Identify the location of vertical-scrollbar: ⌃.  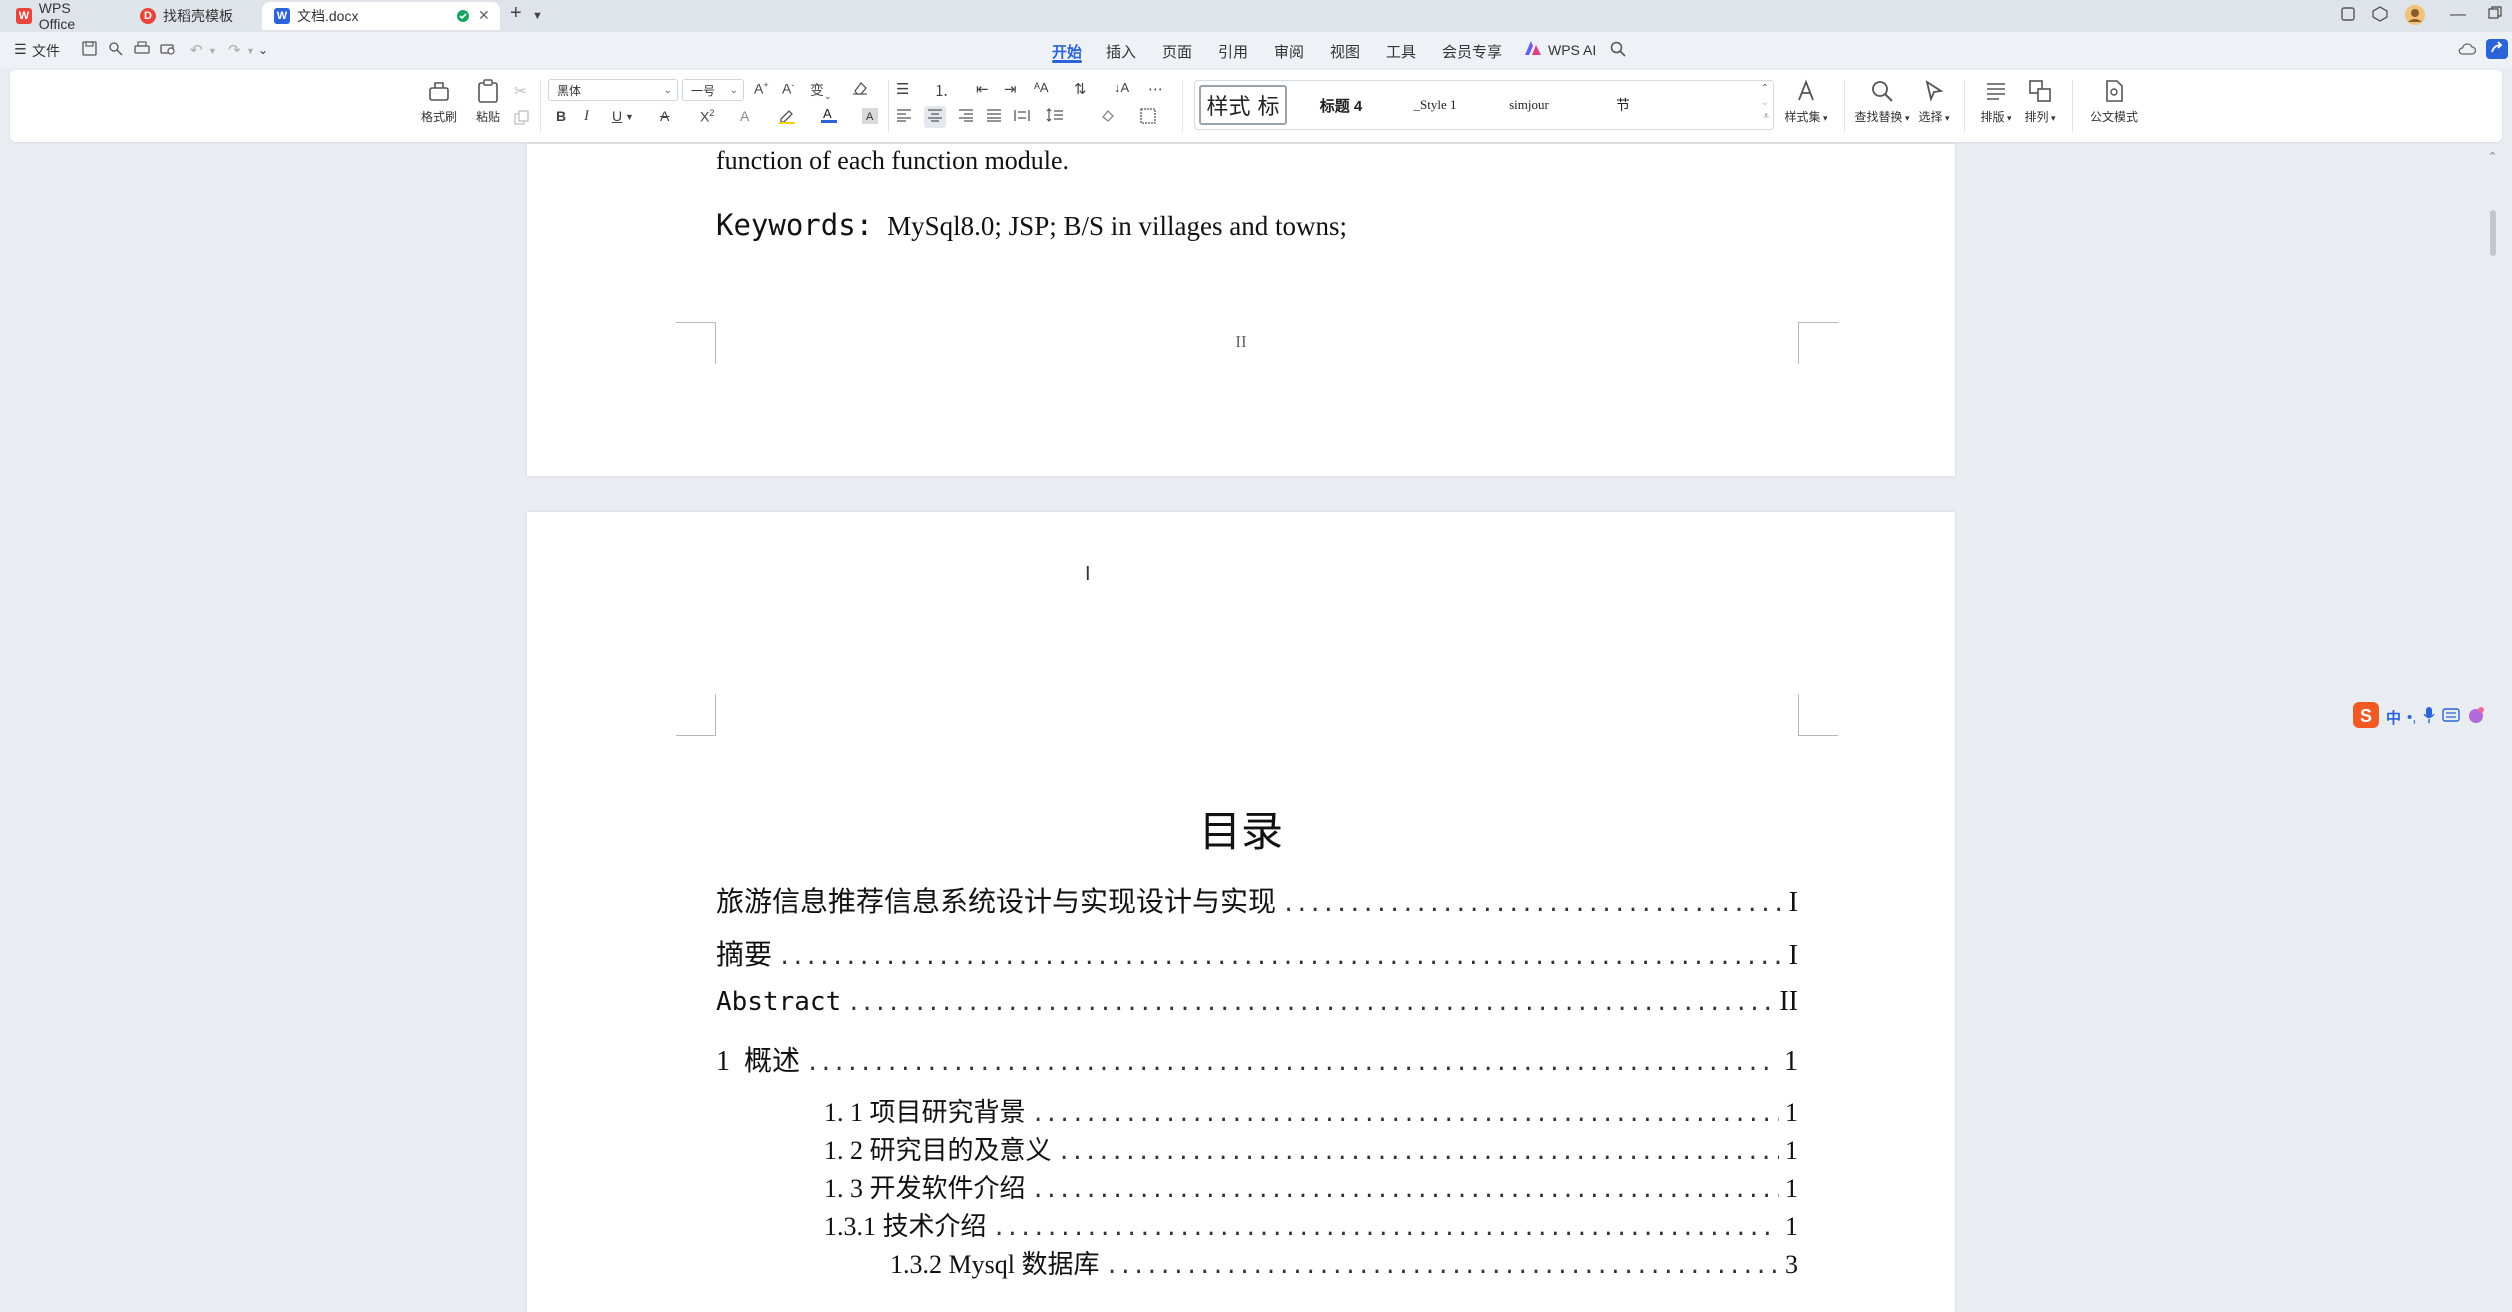
(2493, 724).